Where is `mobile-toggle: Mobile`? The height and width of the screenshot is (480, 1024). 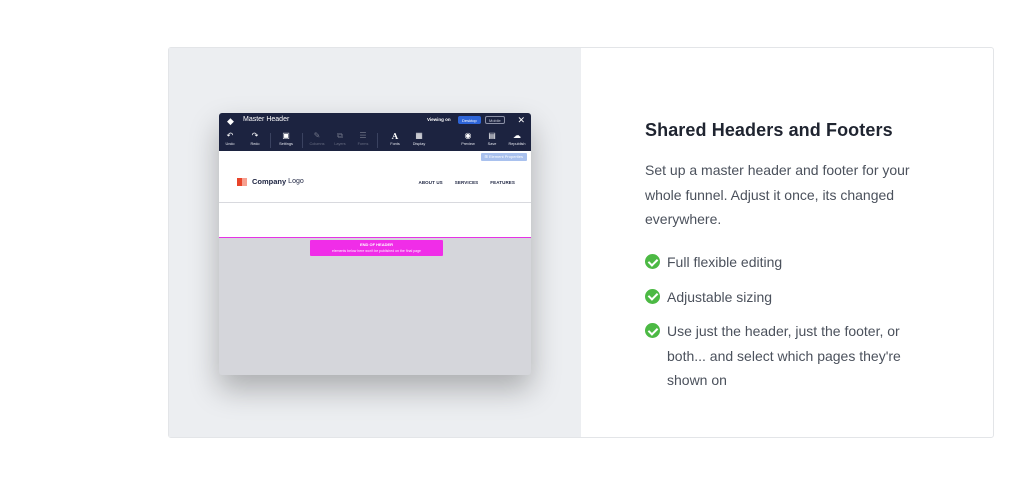 mobile-toggle: Mobile is located at coordinates (495, 120).